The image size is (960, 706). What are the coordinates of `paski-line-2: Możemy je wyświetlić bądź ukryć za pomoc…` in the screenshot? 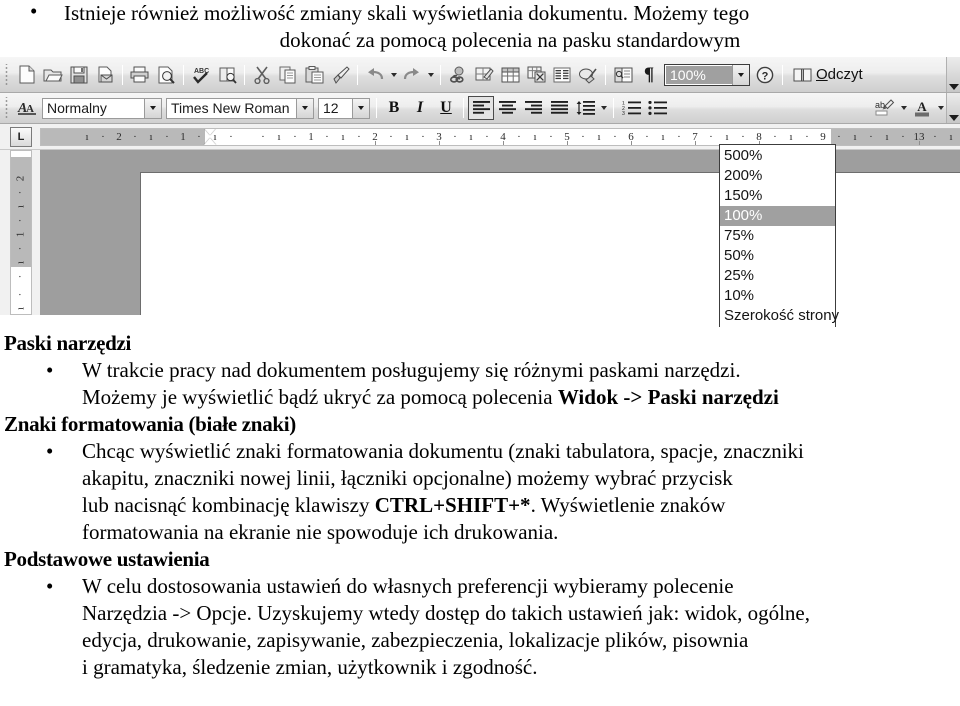 It's located at (518, 397).